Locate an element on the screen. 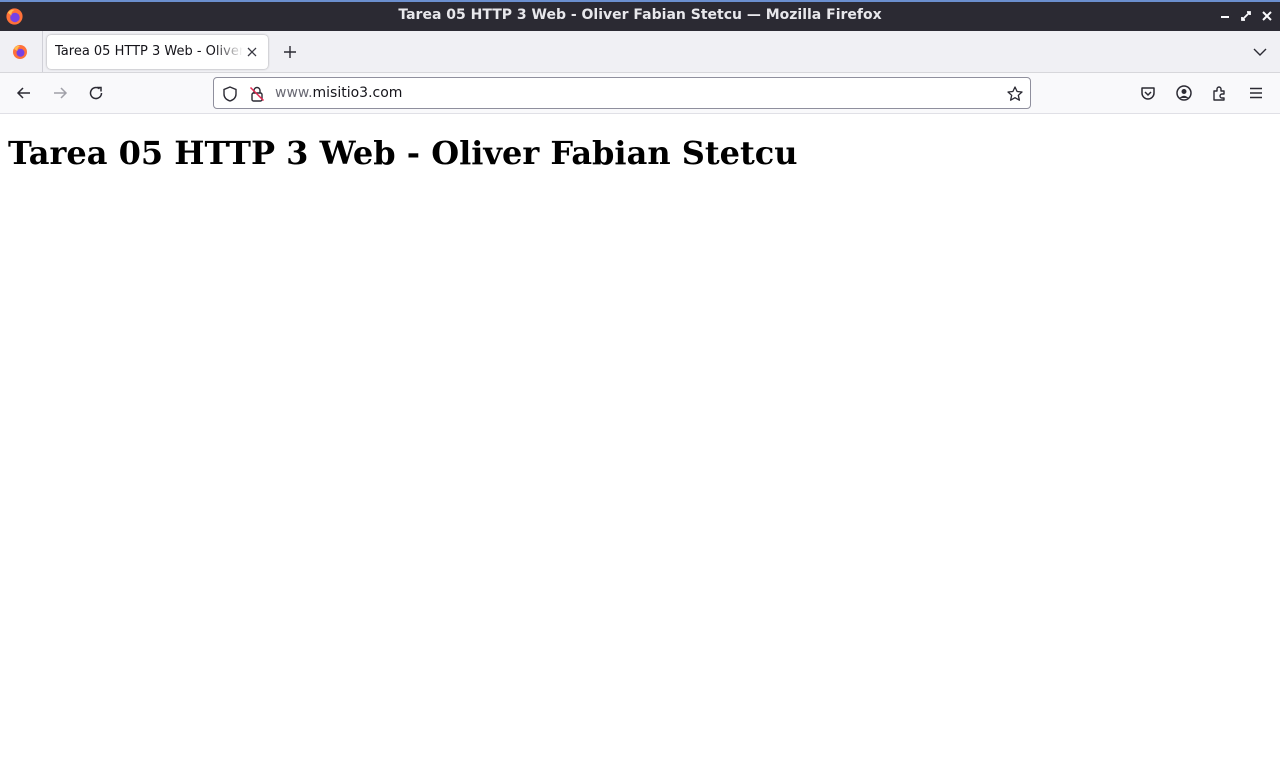 The height and width of the screenshot is (769, 1280). url-text: www.misitio3.com is located at coordinates (338, 93).